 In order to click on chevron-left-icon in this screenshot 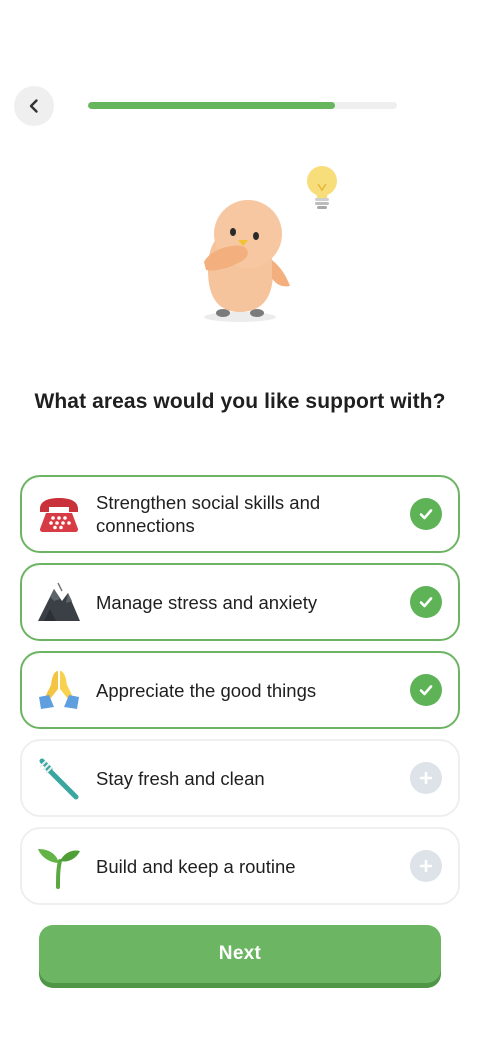, I will do `click(33, 106)`.